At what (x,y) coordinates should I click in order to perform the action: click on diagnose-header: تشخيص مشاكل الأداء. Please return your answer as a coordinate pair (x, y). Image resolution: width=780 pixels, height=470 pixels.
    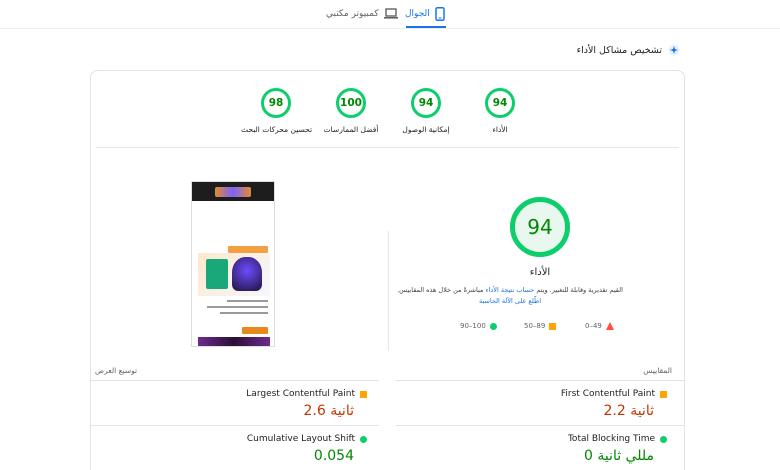
    Looking at the image, I should click on (628, 50).